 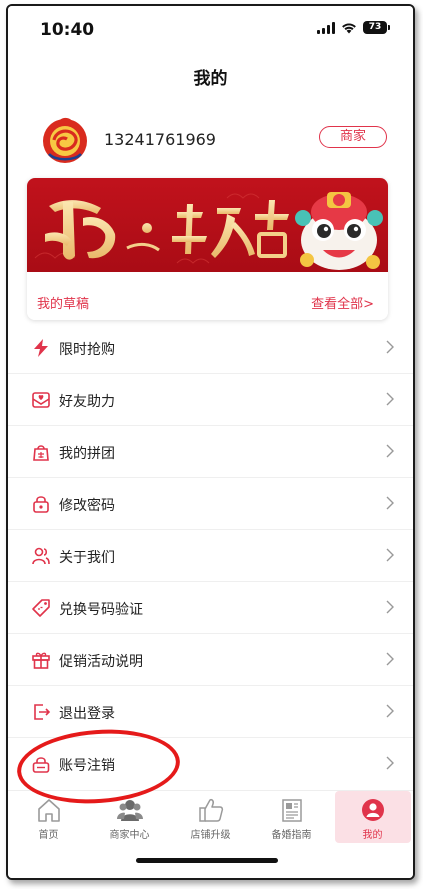 What do you see at coordinates (129, 835) in the screenshot?
I see `tab-label: 商家中心` at bounding box center [129, 835].